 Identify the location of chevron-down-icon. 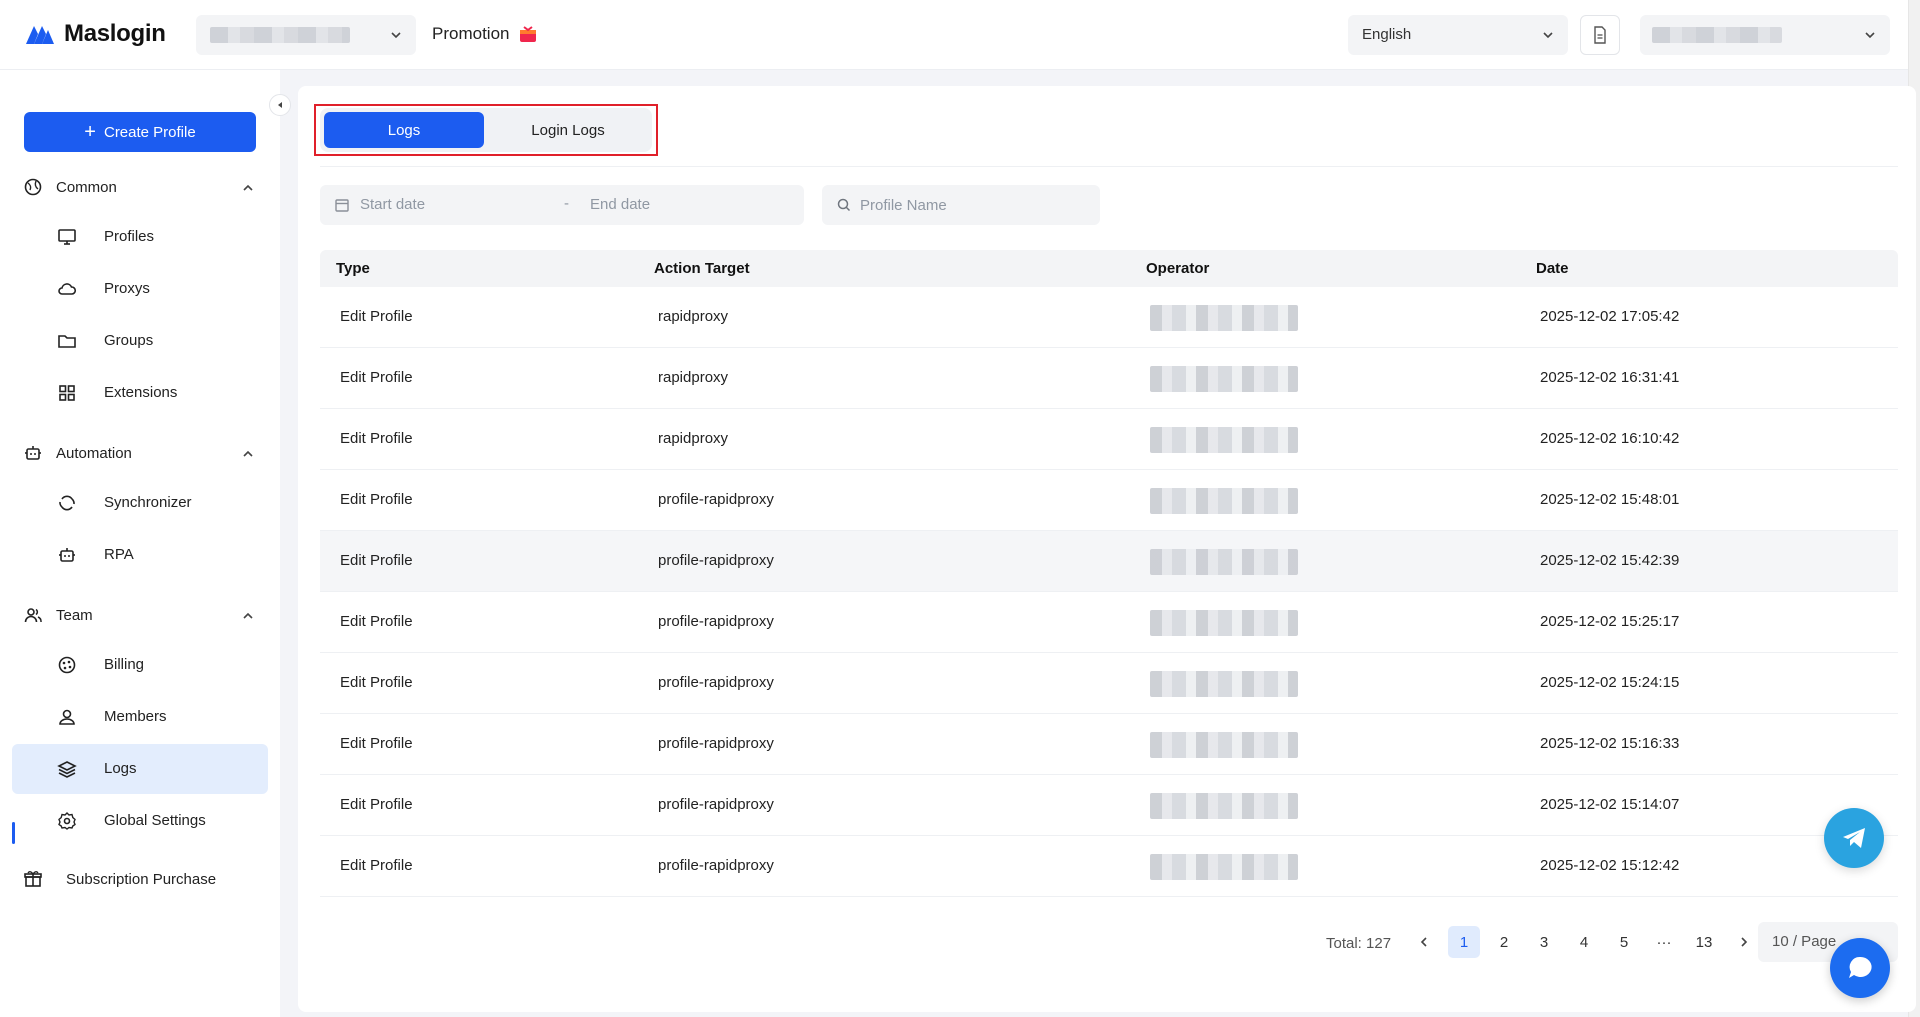
(396, 35).